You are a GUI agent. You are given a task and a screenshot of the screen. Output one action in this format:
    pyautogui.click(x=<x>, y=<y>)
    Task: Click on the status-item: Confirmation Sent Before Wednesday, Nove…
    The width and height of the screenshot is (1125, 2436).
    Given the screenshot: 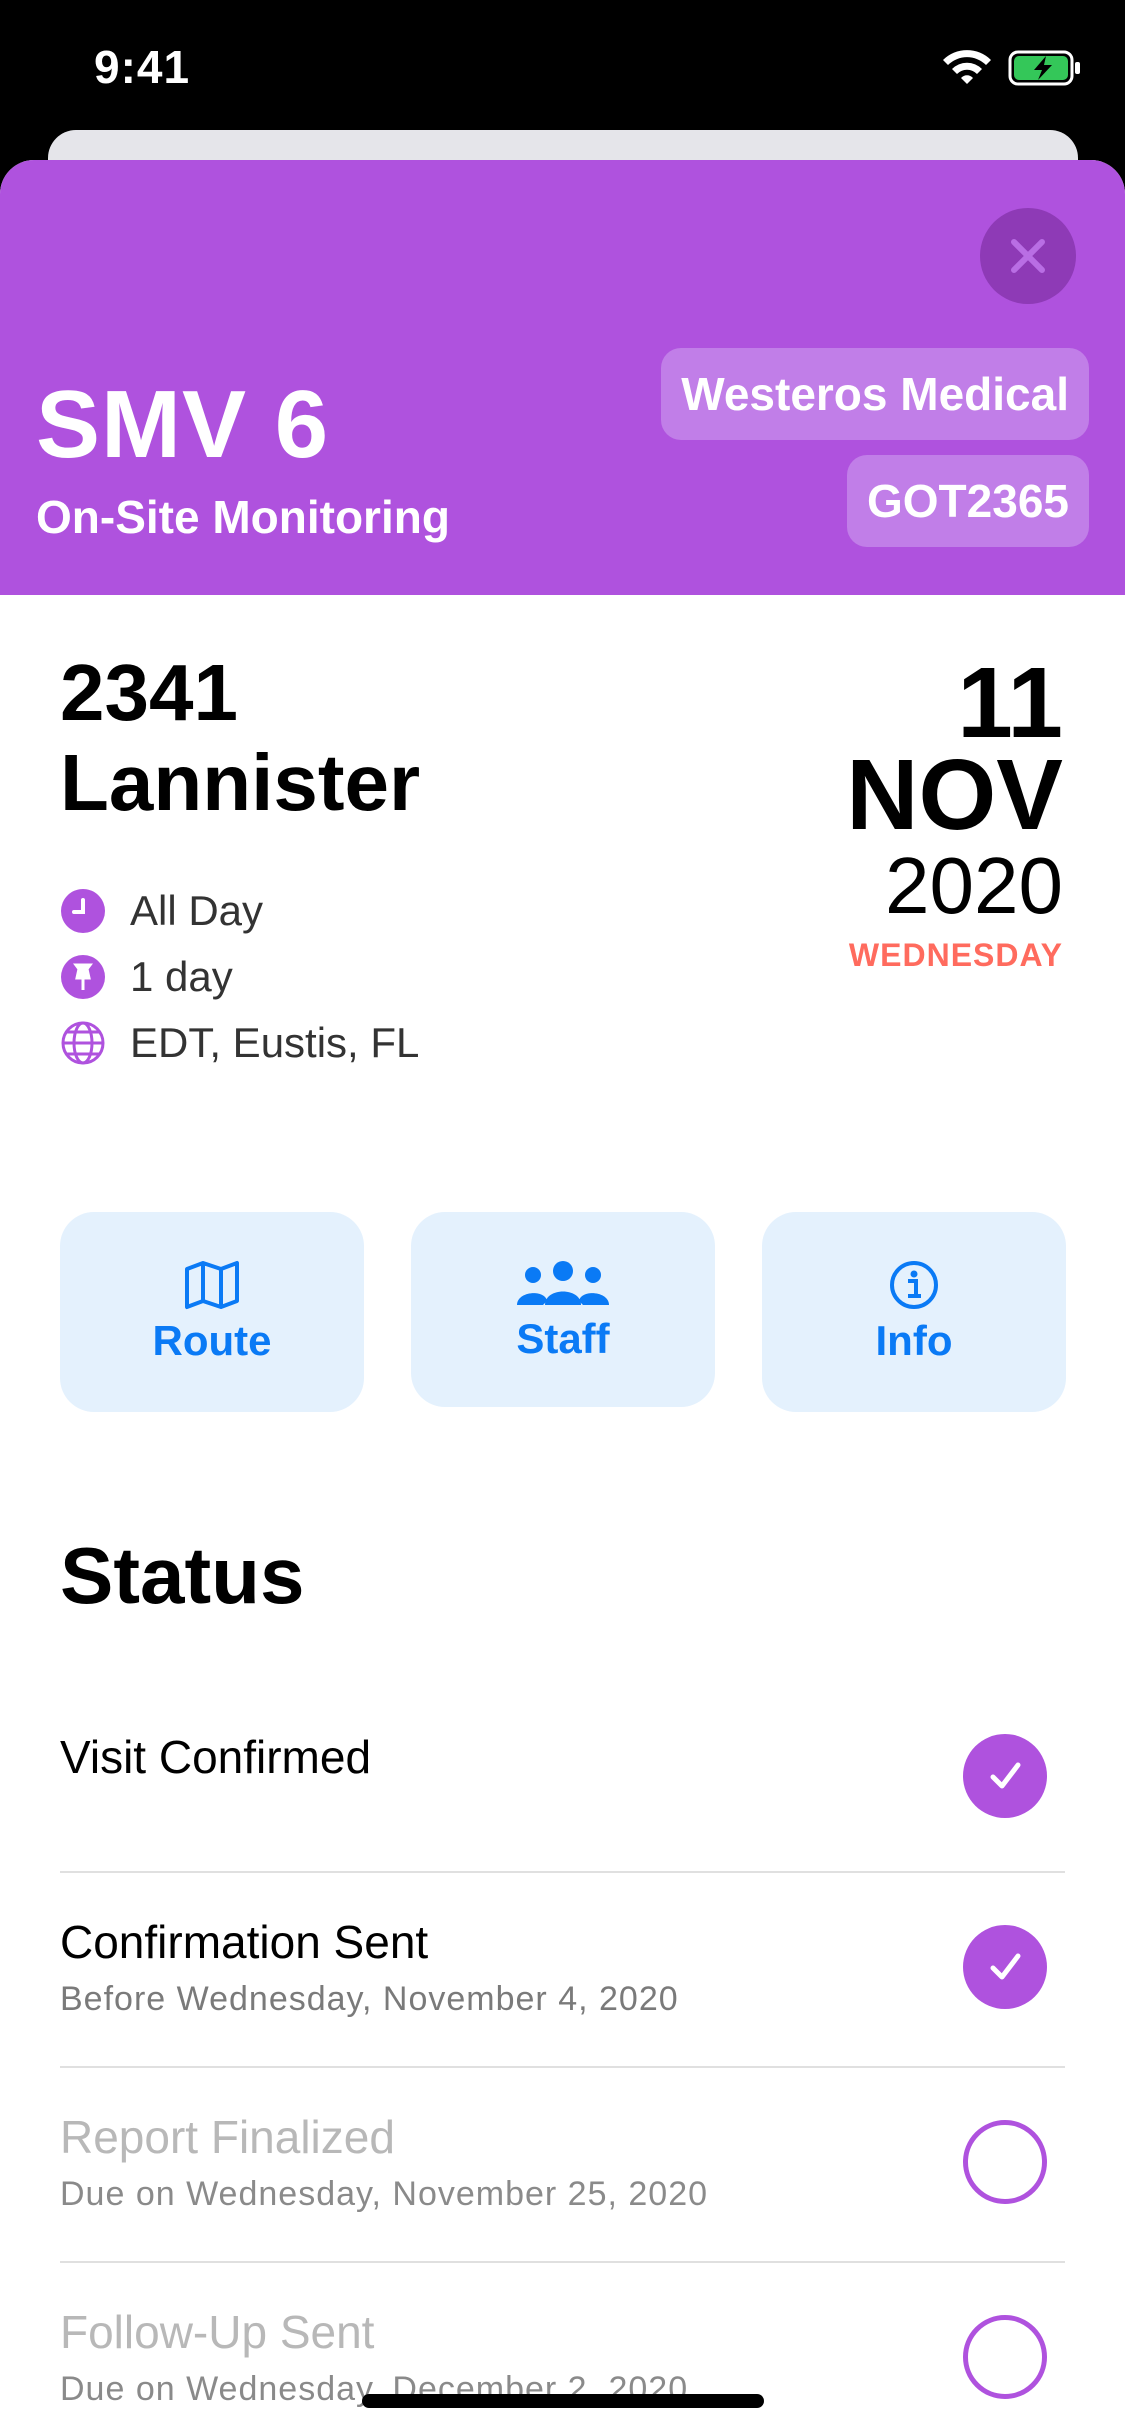 What is the action you would take?
    pyautogui.click(x=562, y=1971)
    